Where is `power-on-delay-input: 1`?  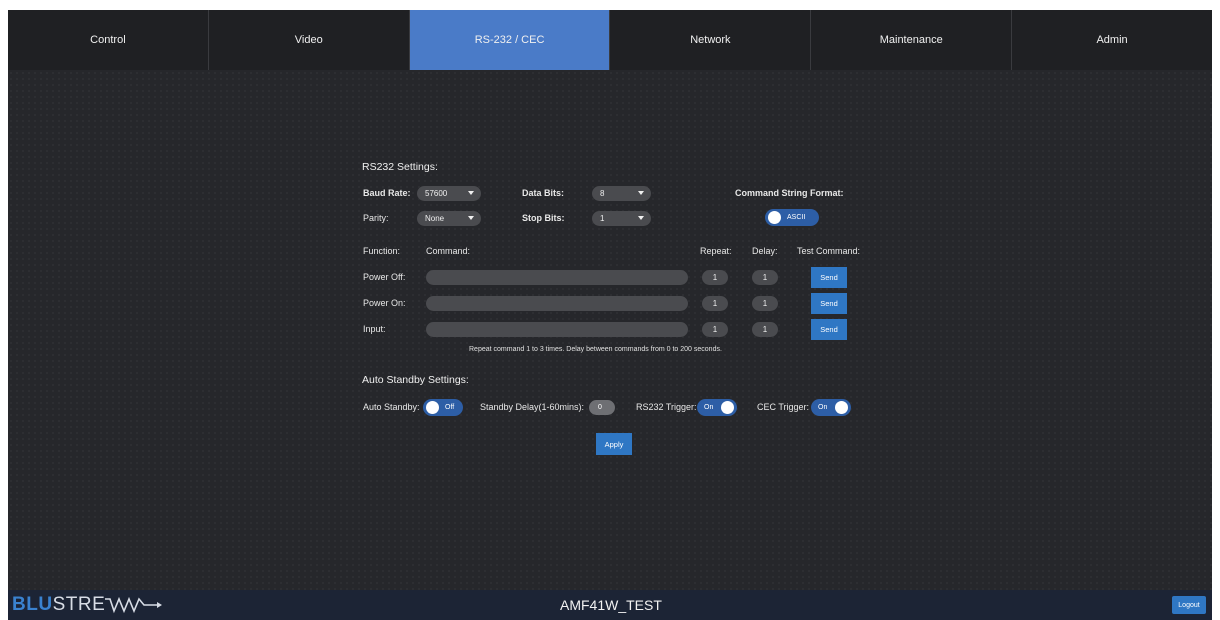
power-on-delay-input: 1 is located at coordinates (765, 303).